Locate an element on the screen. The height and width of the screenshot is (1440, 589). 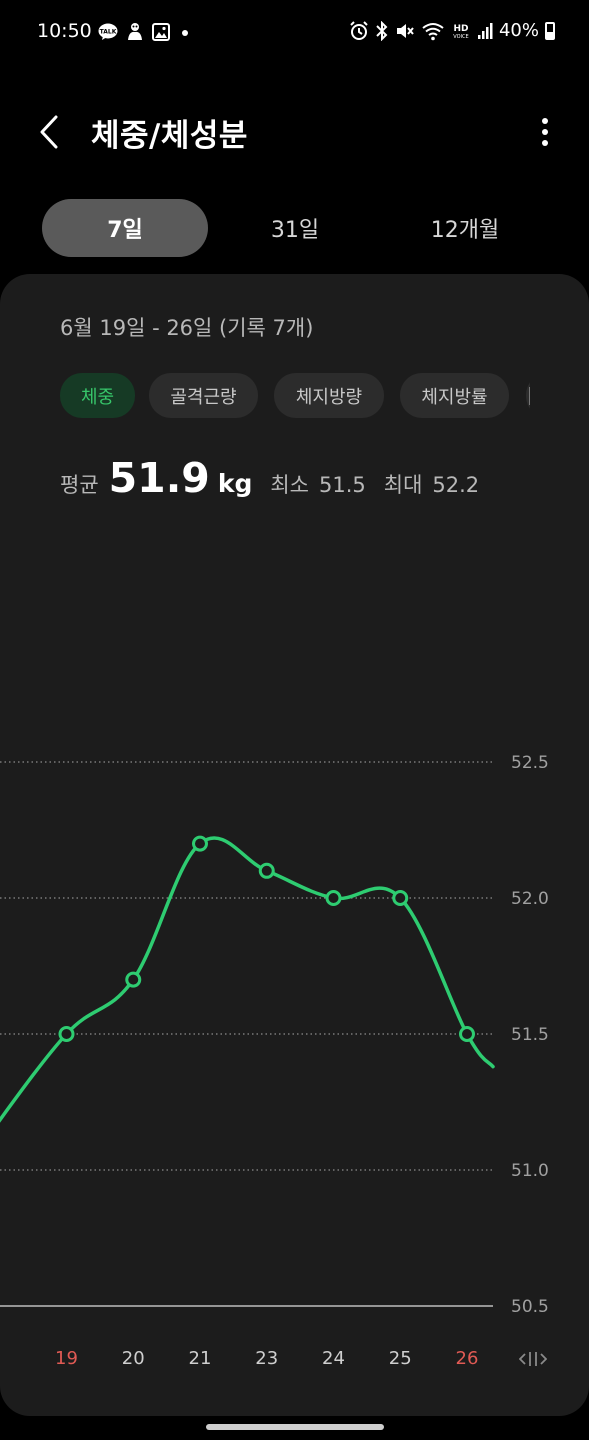
more-options-button is located at coordinates (545, 132).